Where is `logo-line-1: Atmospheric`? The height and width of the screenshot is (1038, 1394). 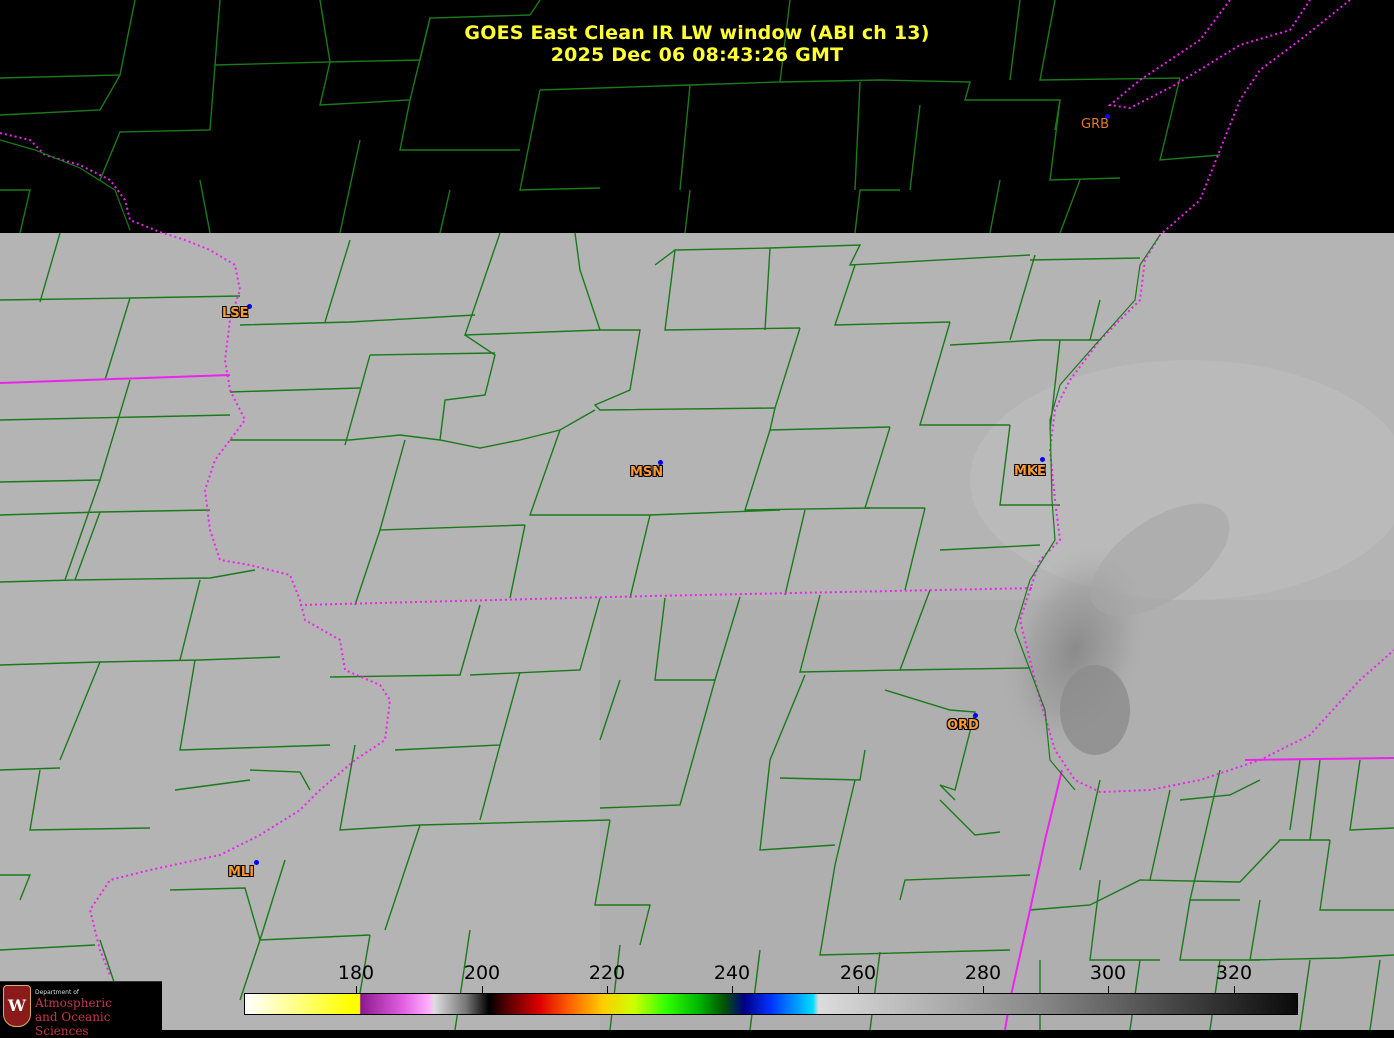
logo-line-1: Atmospheric is located at coordinates (73, 1003).